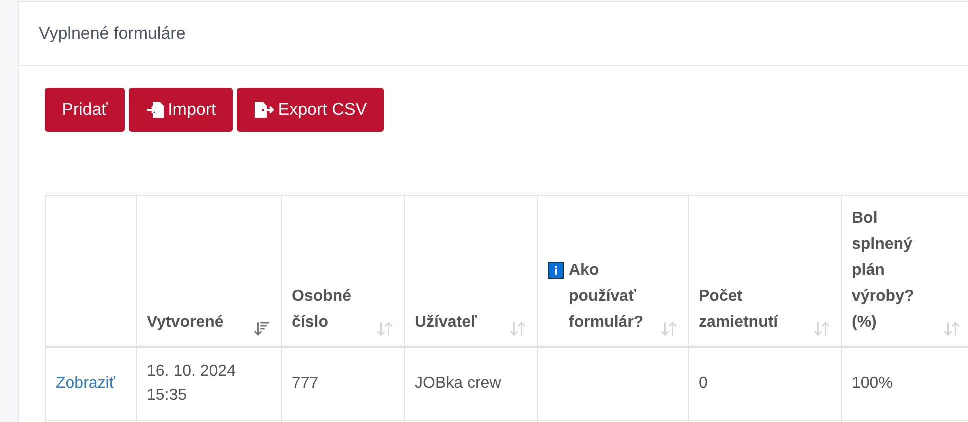  What do you see at coordinates (739, 310) in the screenshot?
I see `column-title: Počet zamietnutí` at bounding box center [739, 310].